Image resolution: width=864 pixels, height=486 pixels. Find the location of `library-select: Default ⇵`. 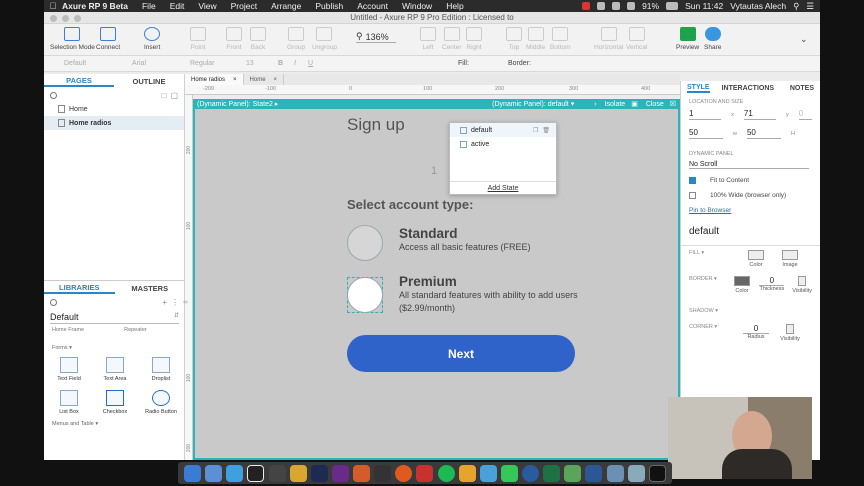

library-select: Default ⇵ is located at coordinates (114, 318).